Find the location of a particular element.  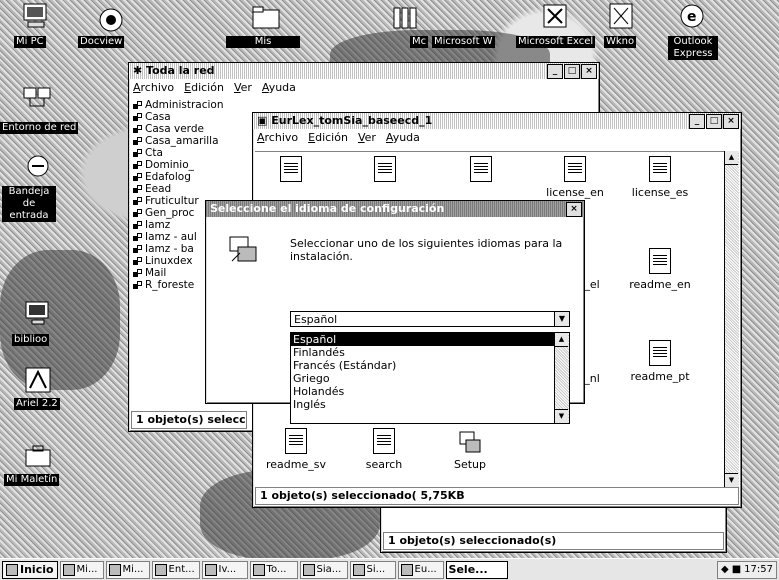

file-item: Setup is located at coordinates (470, 449).